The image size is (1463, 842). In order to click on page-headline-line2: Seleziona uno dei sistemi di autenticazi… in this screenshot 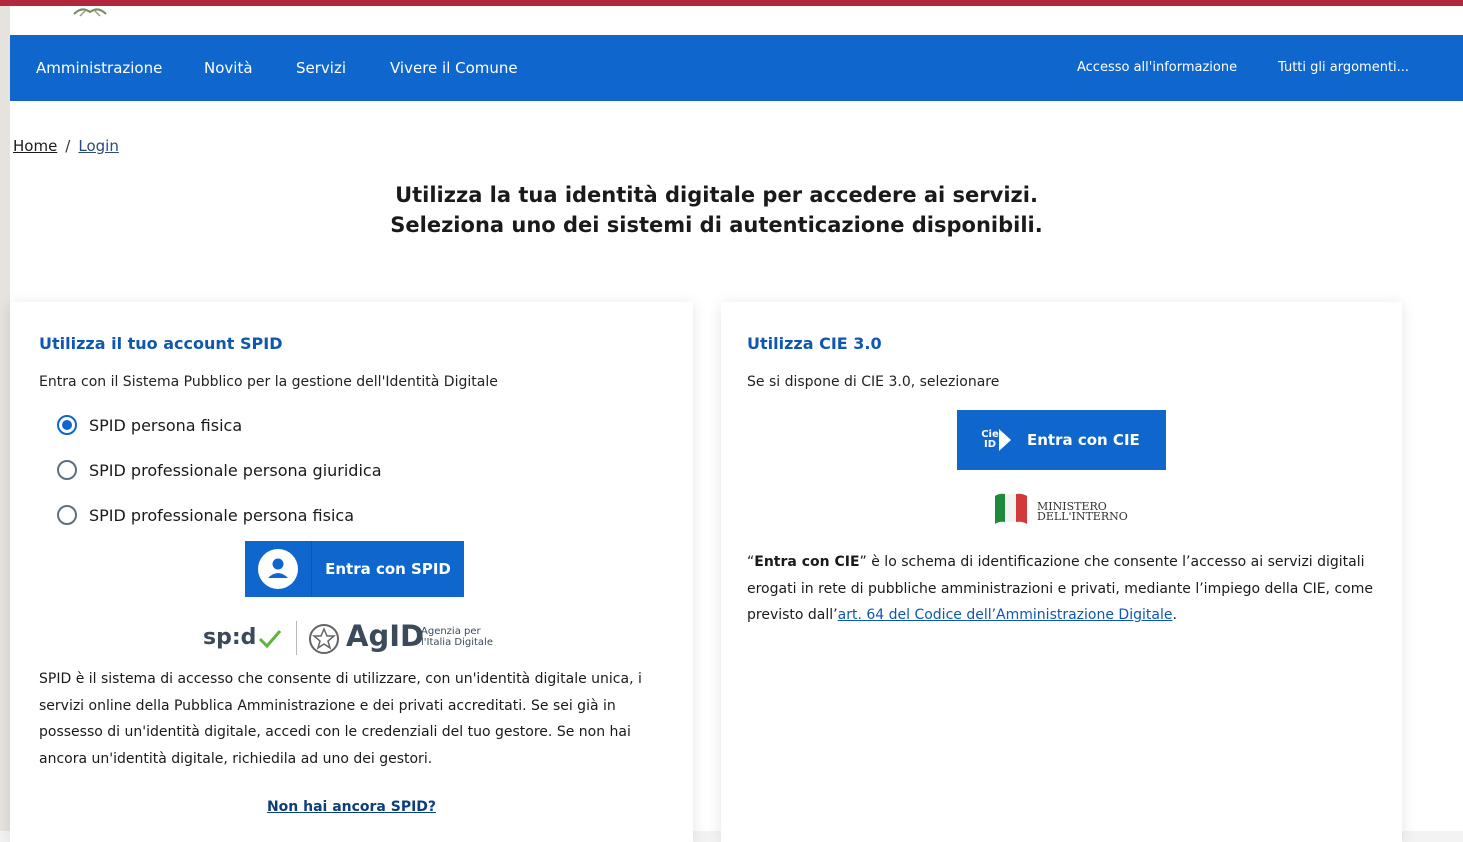, I will do `click(716, 225)`.